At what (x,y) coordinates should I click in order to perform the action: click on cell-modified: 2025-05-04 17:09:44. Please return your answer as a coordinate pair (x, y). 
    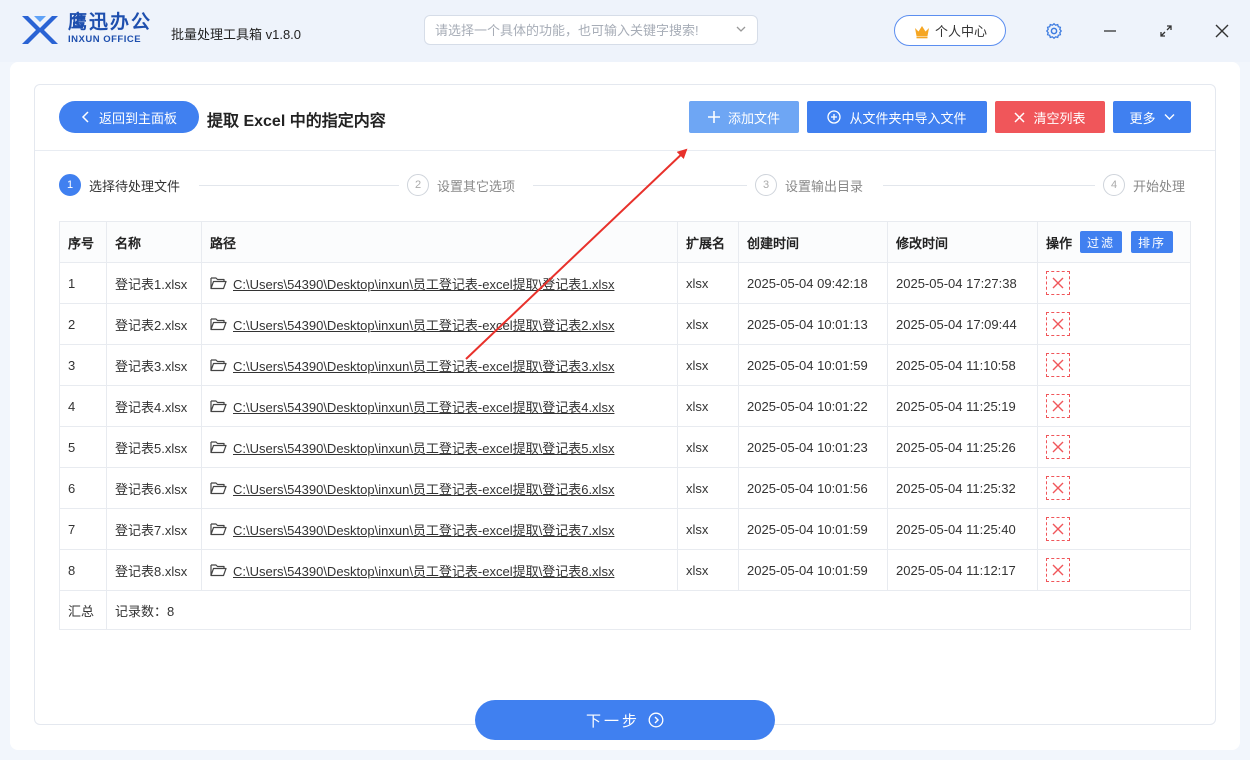
    Looking at the image, I should click on (963, 324).